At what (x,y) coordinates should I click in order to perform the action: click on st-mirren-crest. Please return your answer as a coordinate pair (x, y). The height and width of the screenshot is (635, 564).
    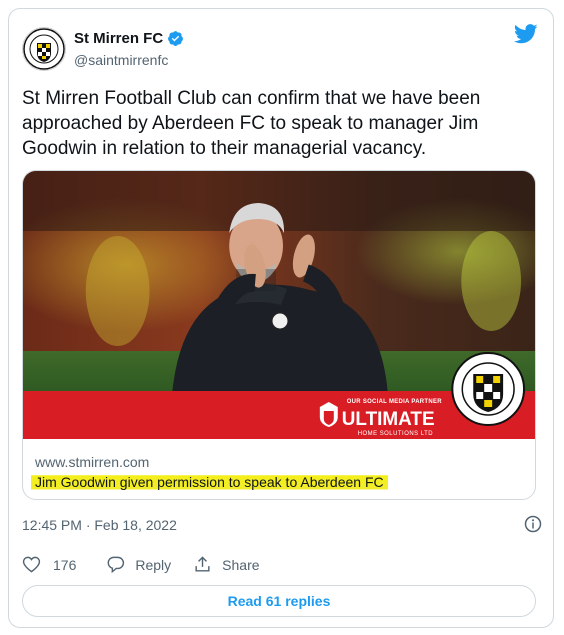
    Looking at the image, I should click on (488, 389).